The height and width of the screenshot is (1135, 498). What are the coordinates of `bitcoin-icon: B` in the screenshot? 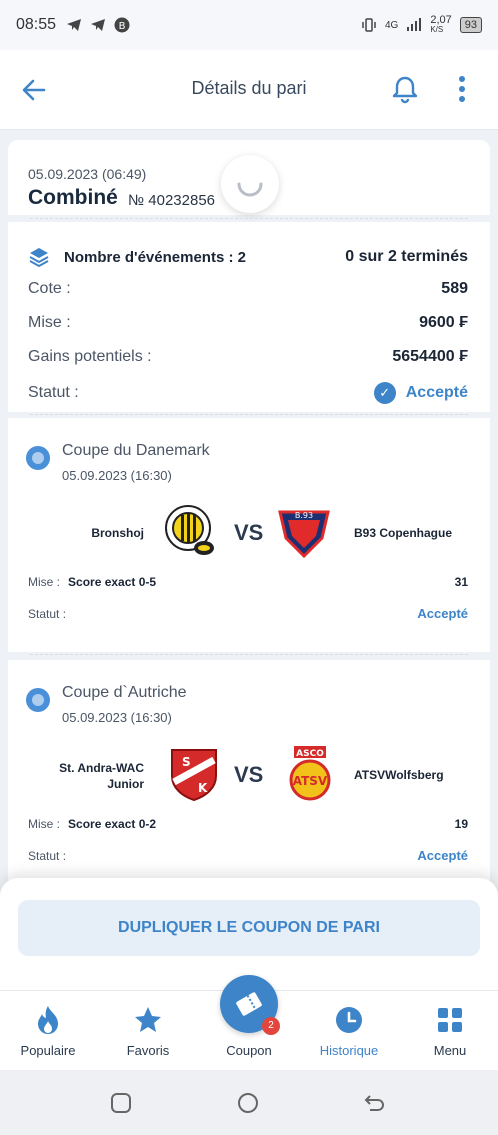 It's located at (122, 25).